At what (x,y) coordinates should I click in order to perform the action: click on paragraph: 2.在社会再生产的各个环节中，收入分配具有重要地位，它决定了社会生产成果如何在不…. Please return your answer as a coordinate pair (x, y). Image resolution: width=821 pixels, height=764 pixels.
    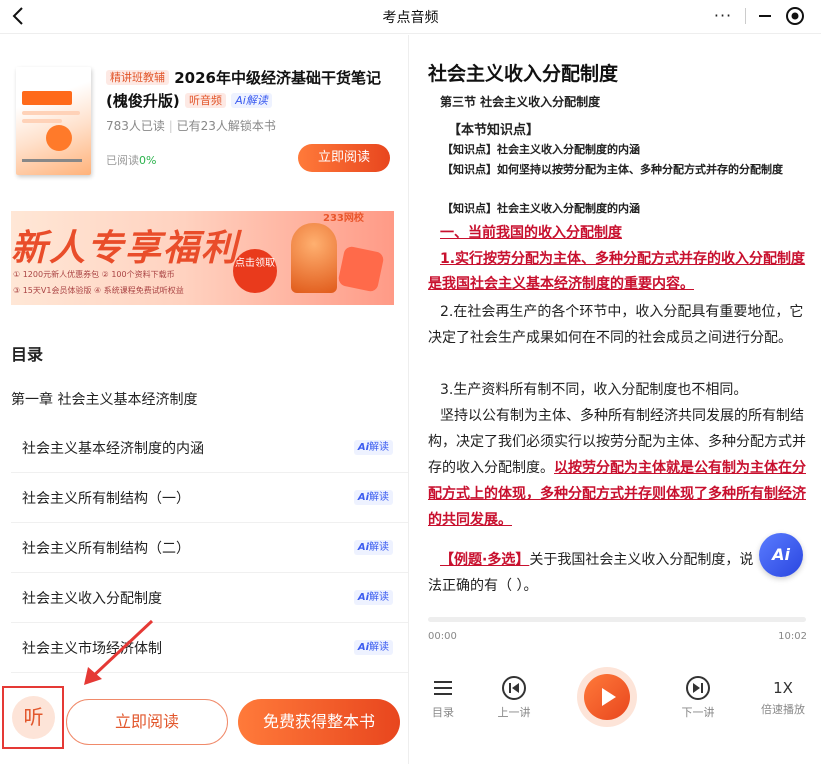
    Looking at the image, I should click on (616, 325).